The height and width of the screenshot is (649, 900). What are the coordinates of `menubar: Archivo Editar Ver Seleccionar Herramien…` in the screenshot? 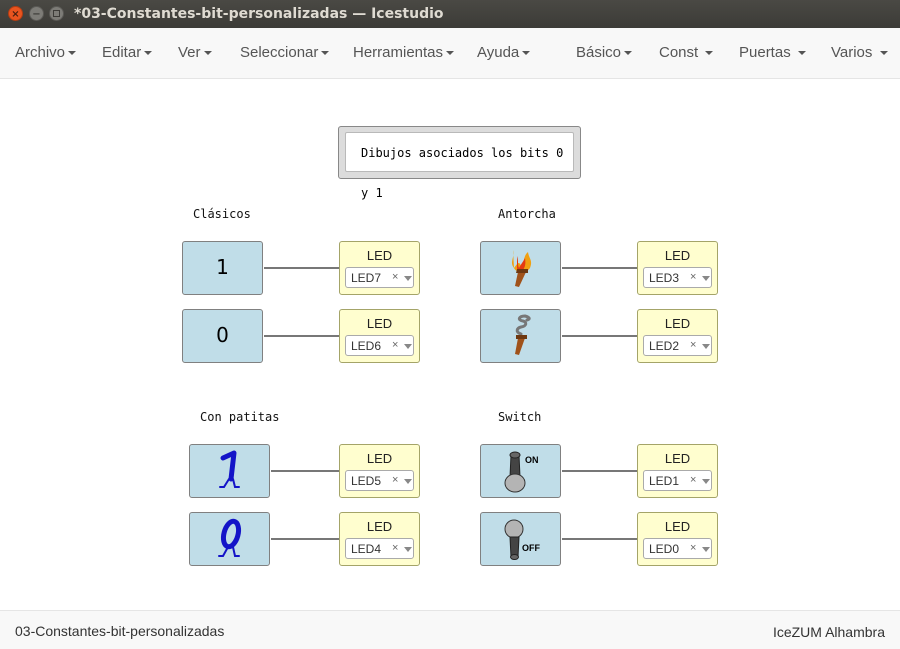 It's located at (450, 53).